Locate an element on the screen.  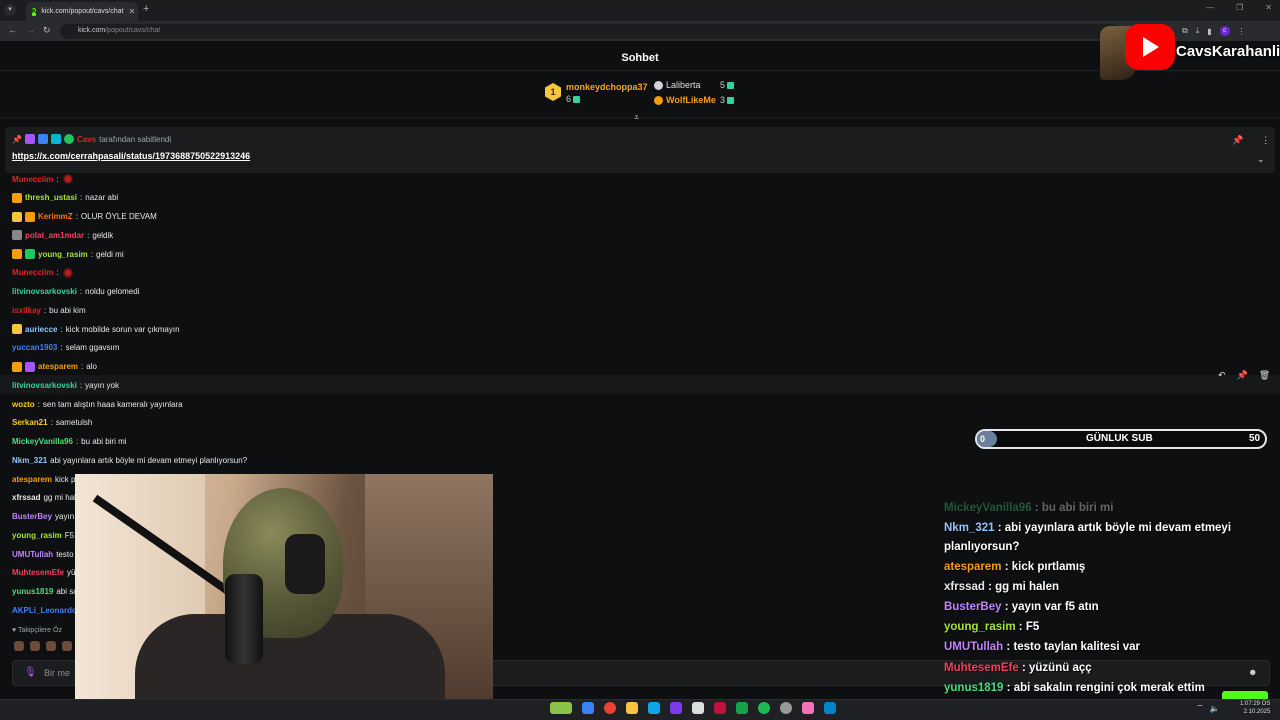
chat-username: MuhtesemEfe is located at coordinates (38, 572).